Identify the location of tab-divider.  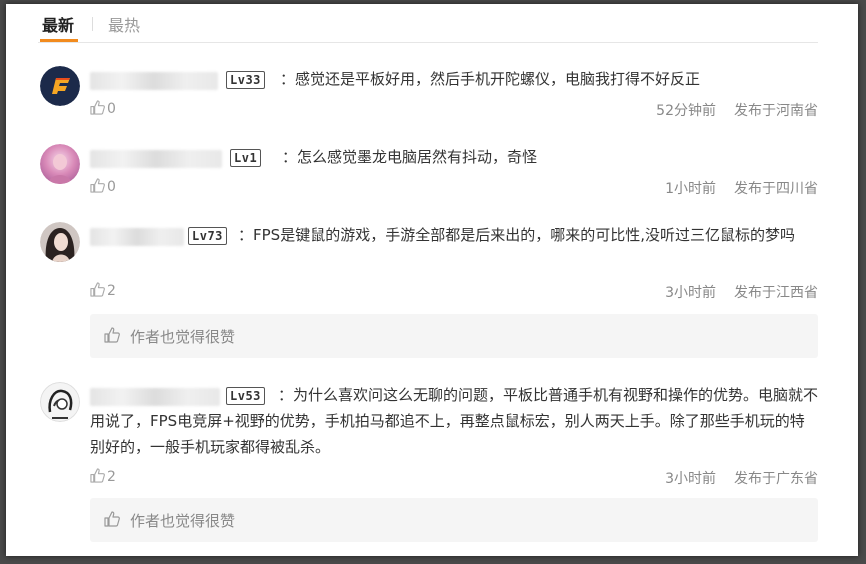
(92, 24).